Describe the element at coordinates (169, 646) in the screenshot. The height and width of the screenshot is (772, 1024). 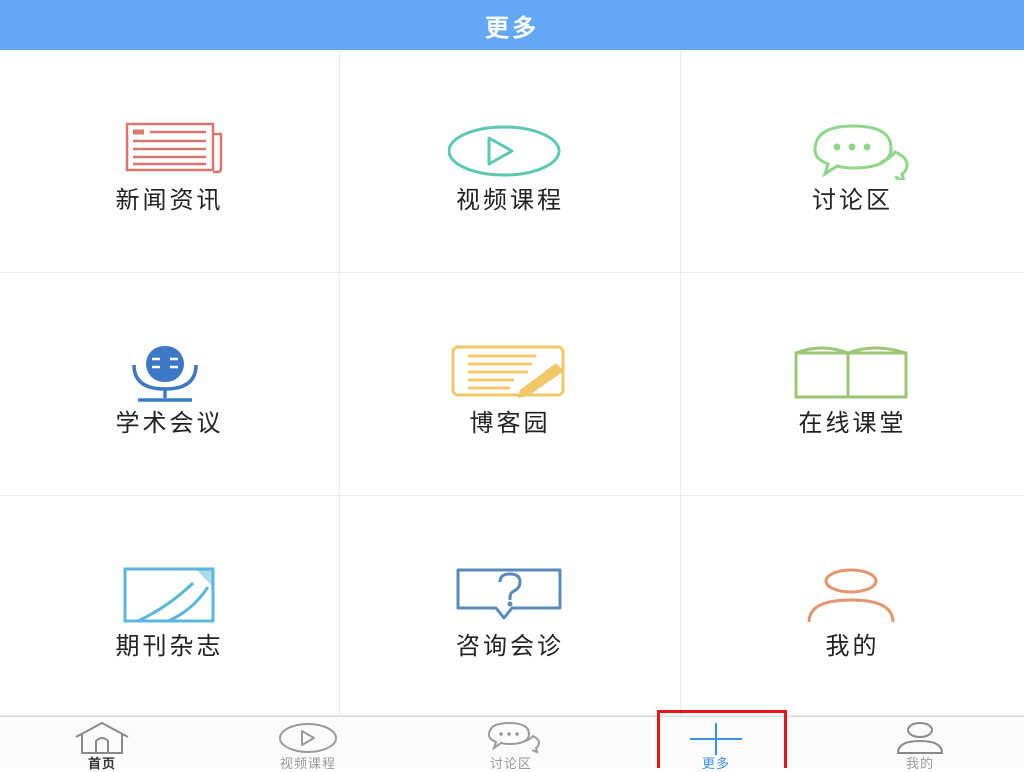
I see `grid-item-label: 期刊杂志` at that location.